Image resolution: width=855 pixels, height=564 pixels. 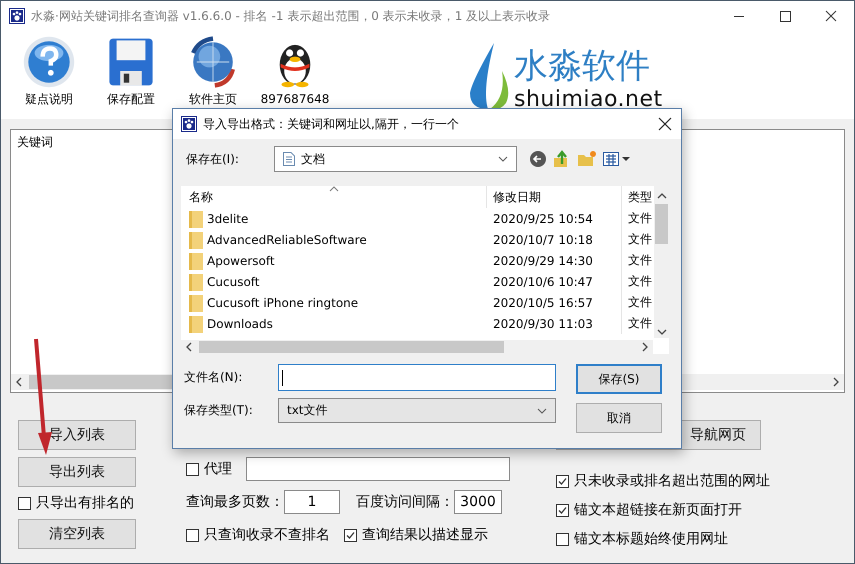 I want to click on checkbox-label: 只查询收录不查排名, so click(x=267, y=535).